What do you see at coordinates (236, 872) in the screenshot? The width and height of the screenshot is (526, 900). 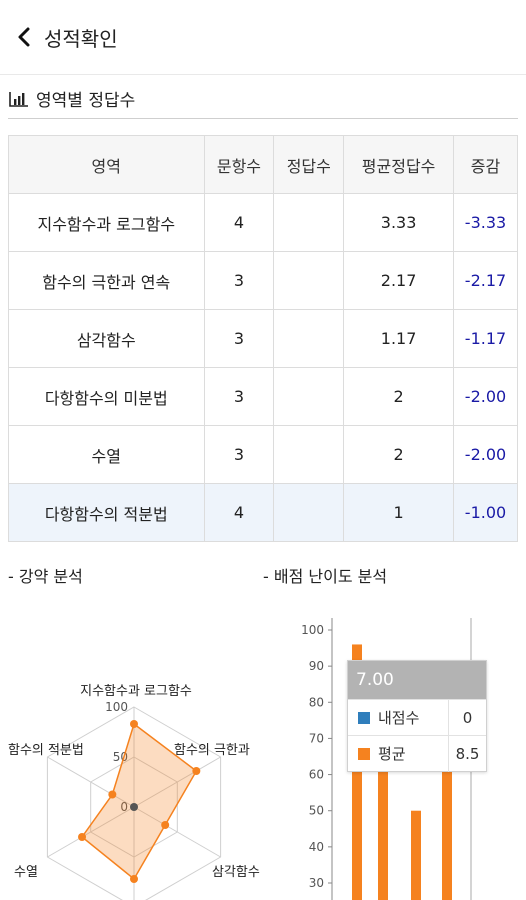 I see `radar-axis-label: 삼각함수` at bounding box center [236, 872].